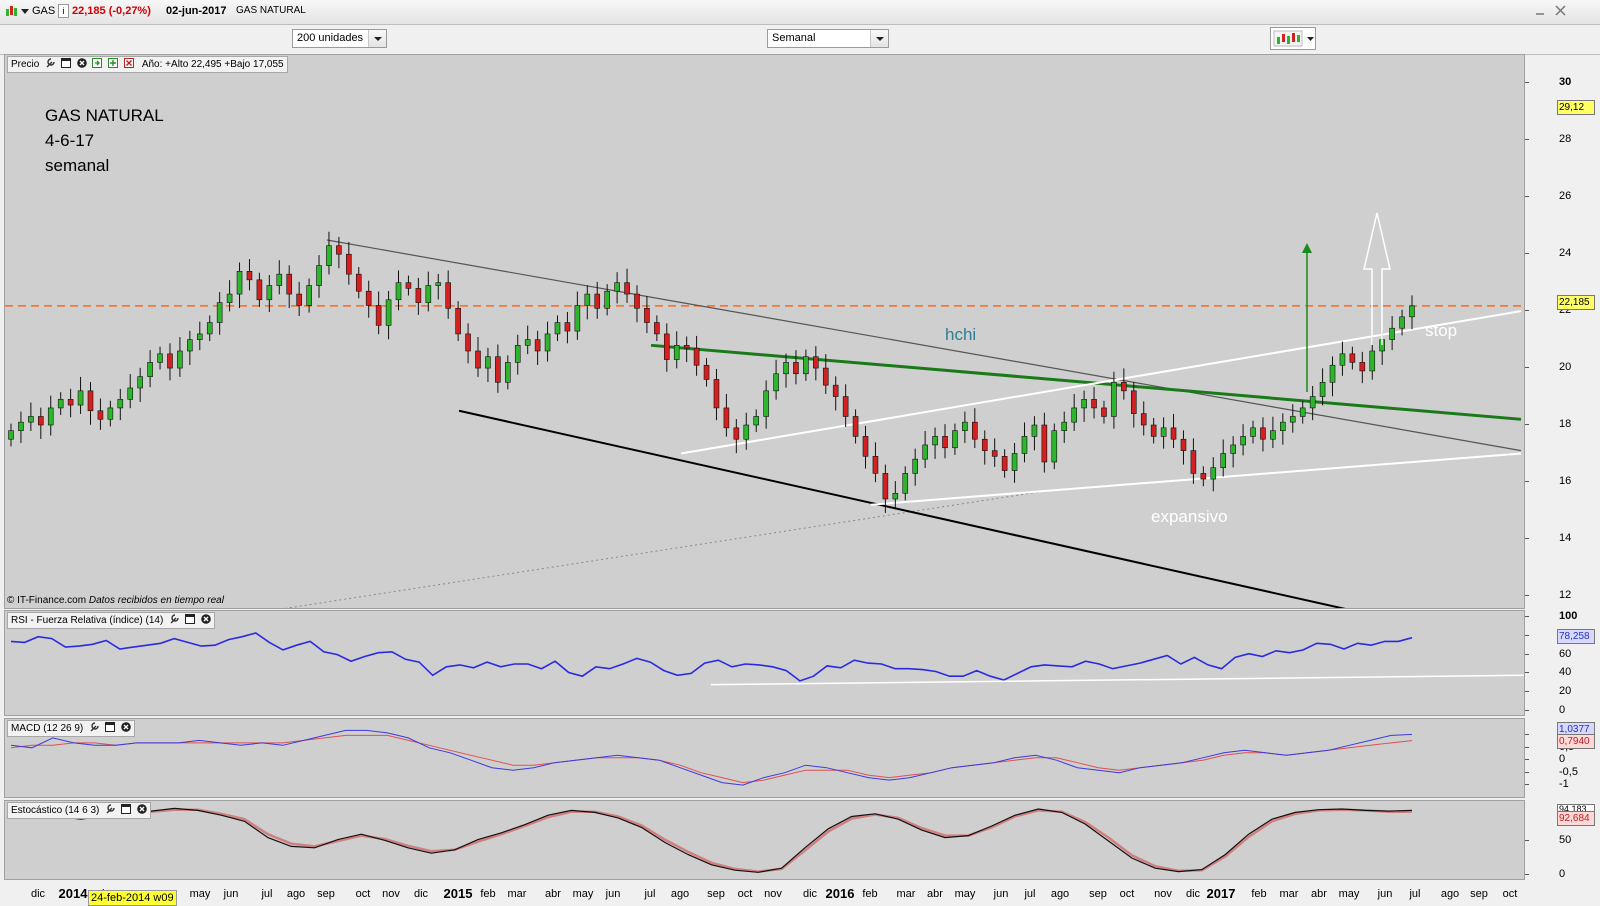  What do you see at coordinates (765, 663) in the screenshot?
I see `rsi-chart` at bounding box center [765, 663].